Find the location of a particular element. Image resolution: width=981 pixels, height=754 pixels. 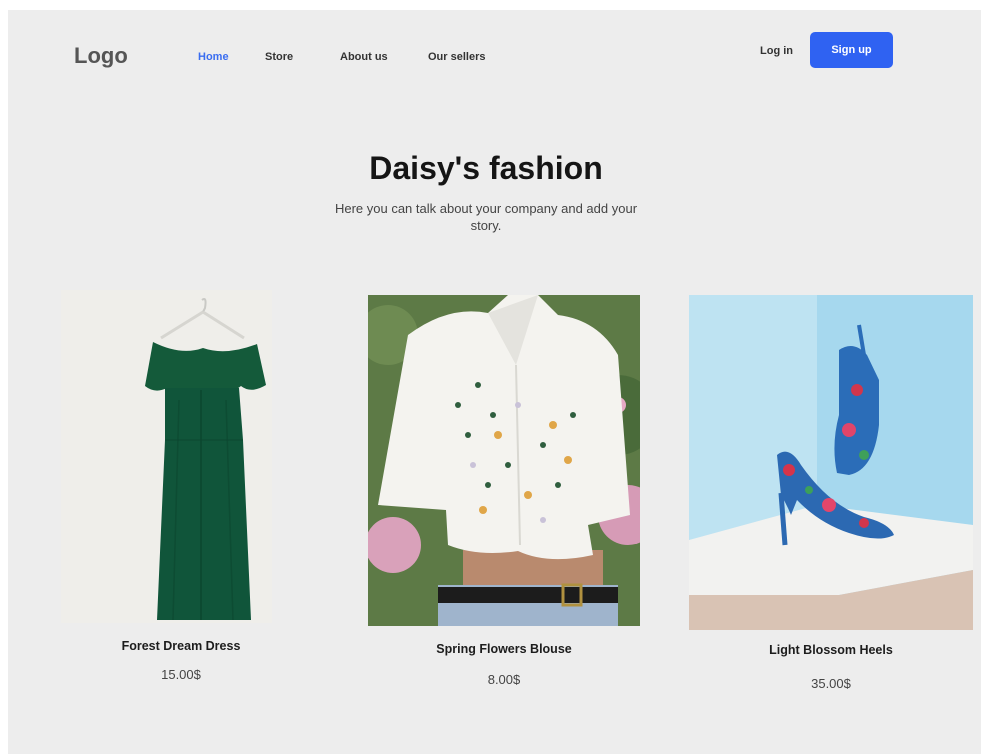

product-name: Forest Dream Dress is located at coordinates (181, 646).